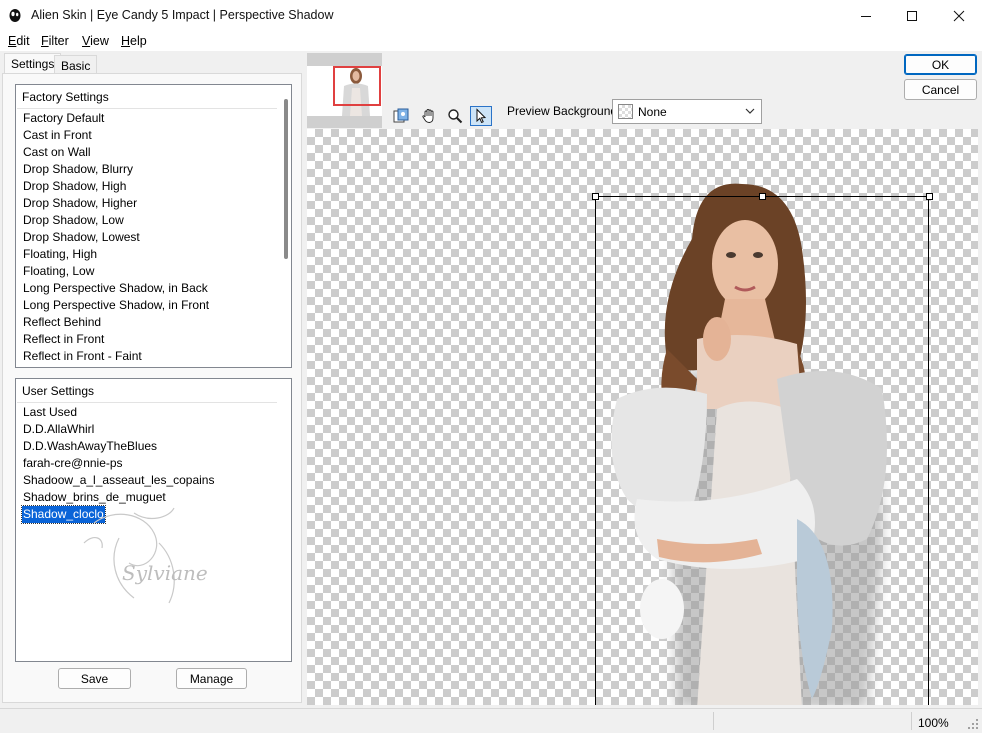  What do you see at coordinates (625, 111) in the screenshot?
I see `transparent-swatch-icon` at bounding box center [625, 111].